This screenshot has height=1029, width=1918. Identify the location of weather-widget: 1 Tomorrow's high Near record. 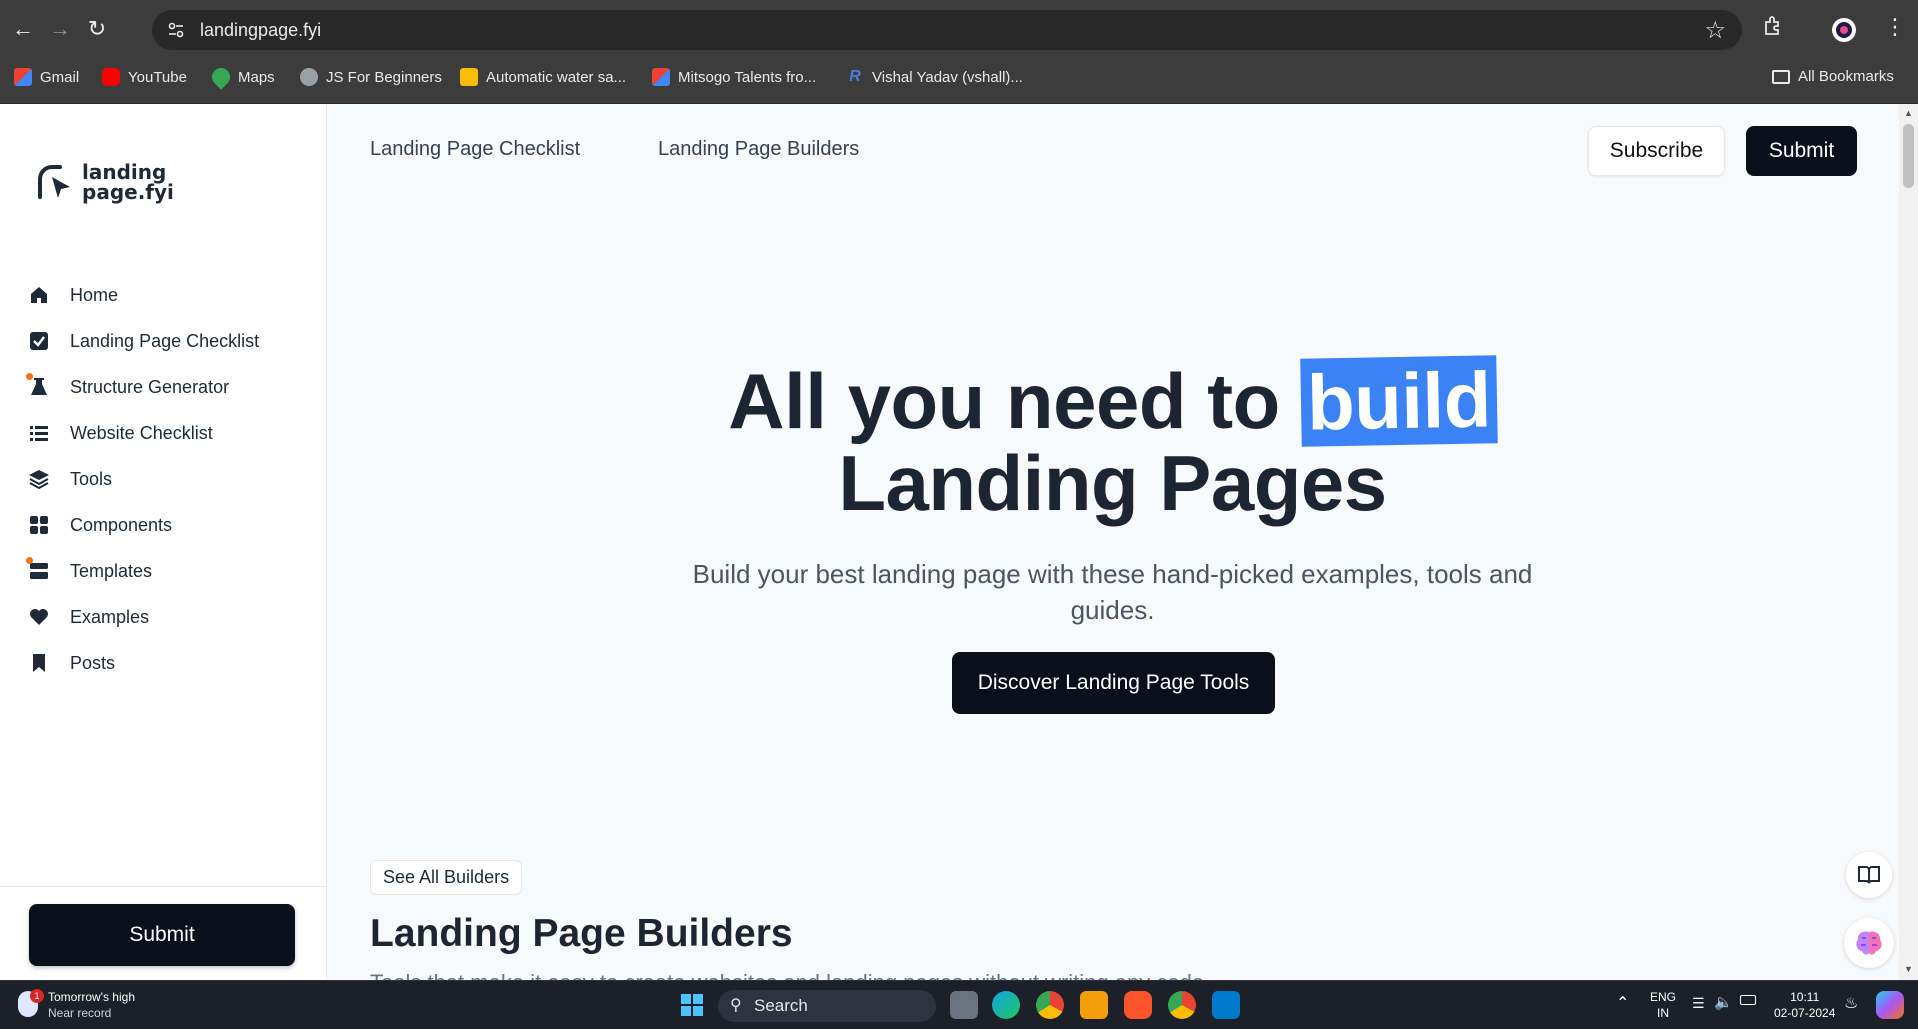
(76, 1005).